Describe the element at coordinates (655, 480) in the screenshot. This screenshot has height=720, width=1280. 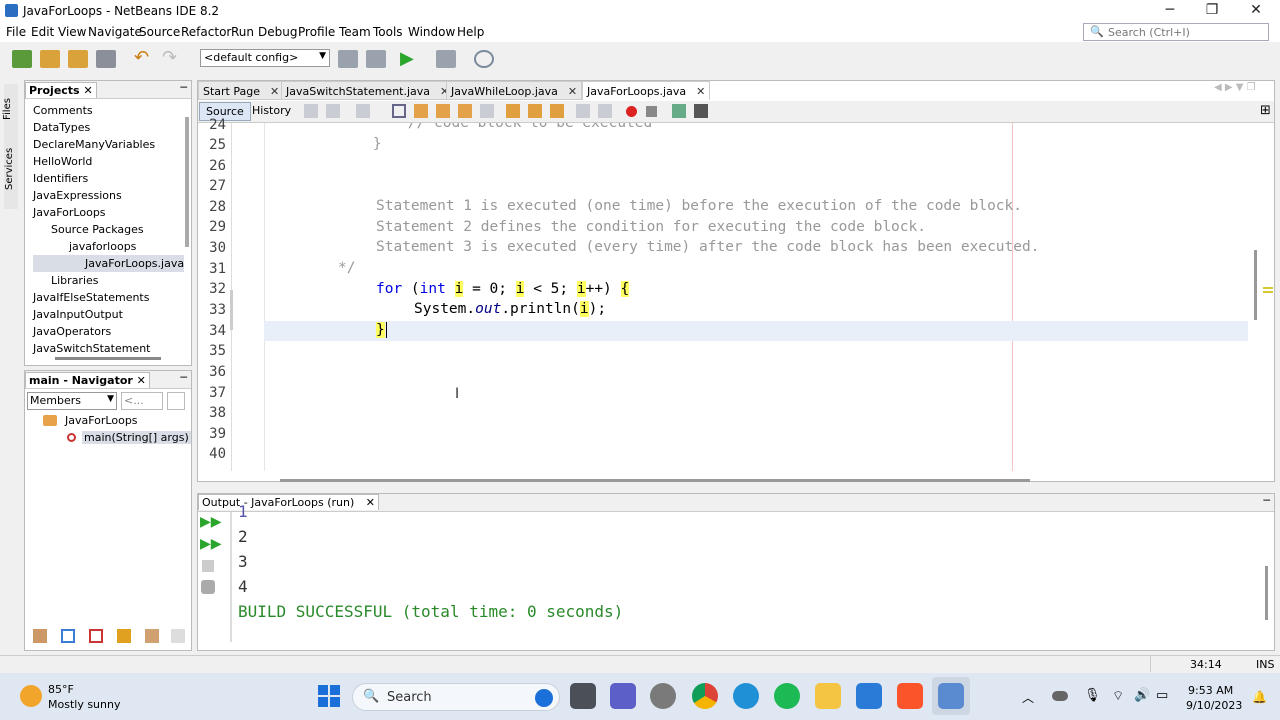
I see `editor-hscrollbar` at that location.